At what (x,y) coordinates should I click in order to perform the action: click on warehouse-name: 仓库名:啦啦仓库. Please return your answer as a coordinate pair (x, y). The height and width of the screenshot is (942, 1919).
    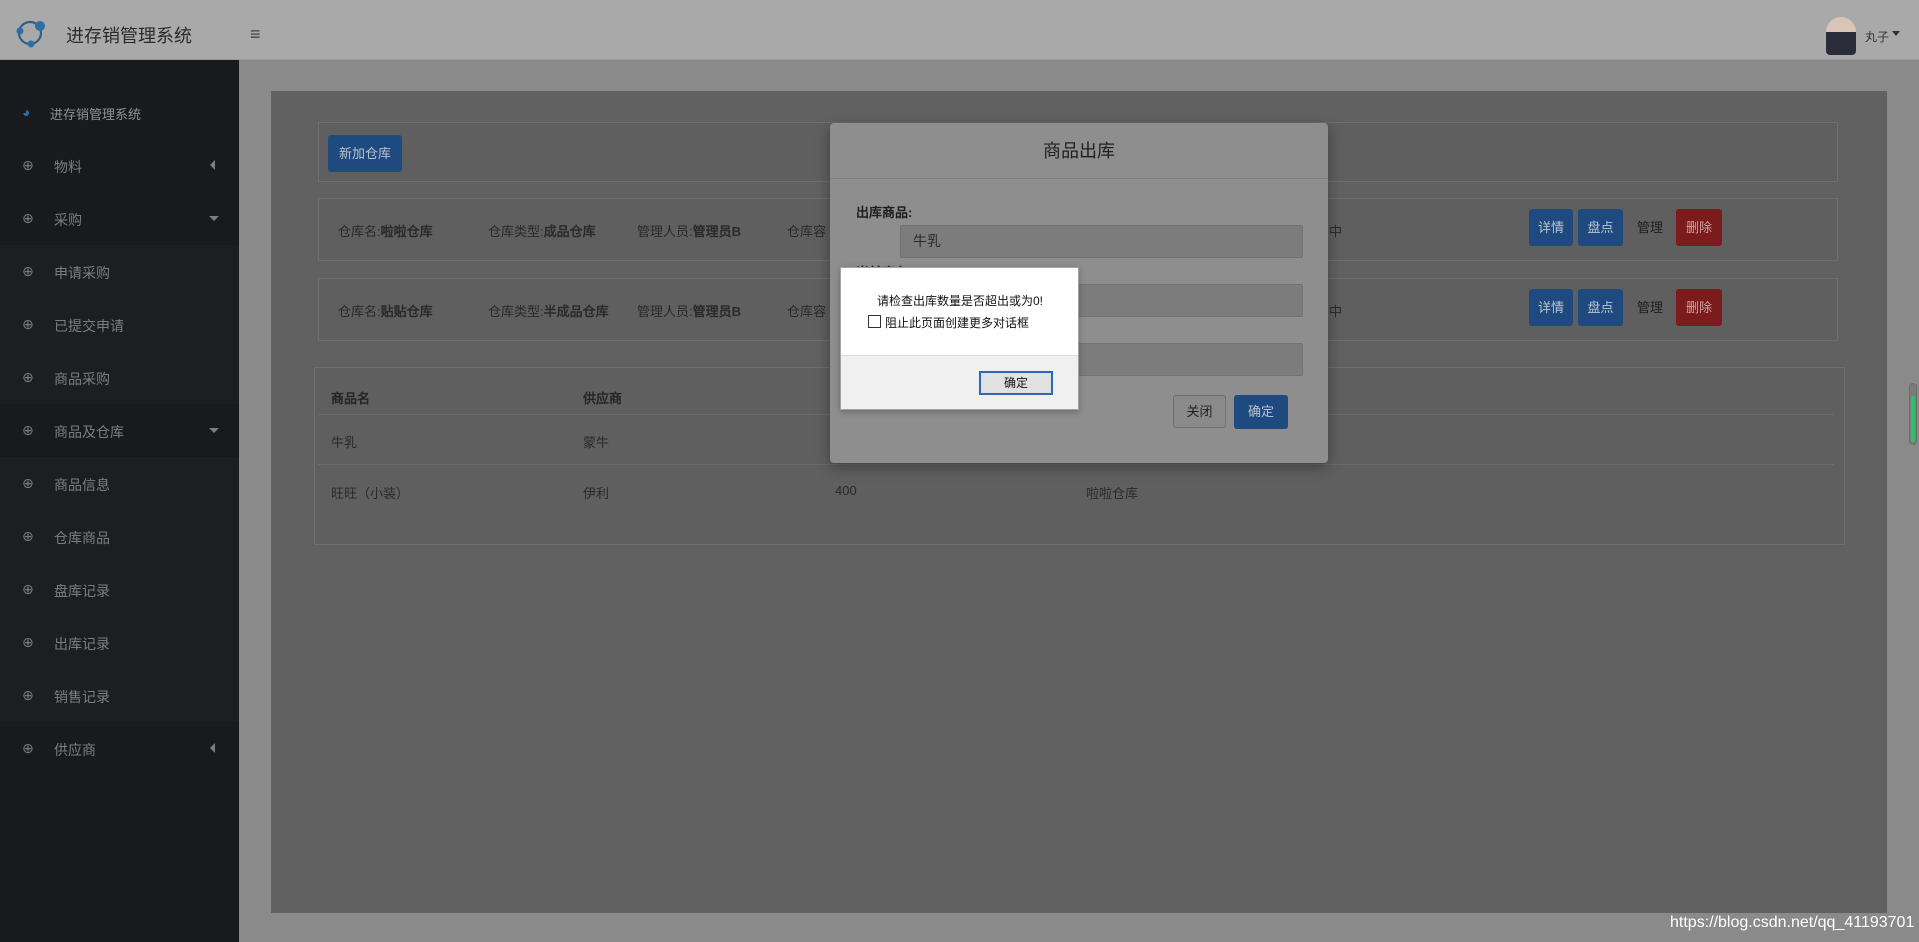
    Looking at the image, I should click on (385, 231).